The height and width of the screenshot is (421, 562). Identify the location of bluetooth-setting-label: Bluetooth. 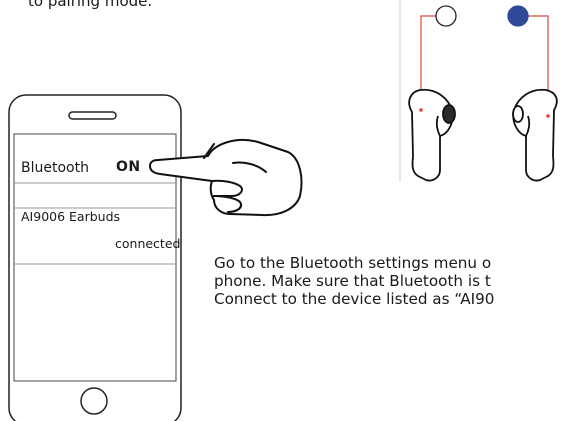
(55, 168).